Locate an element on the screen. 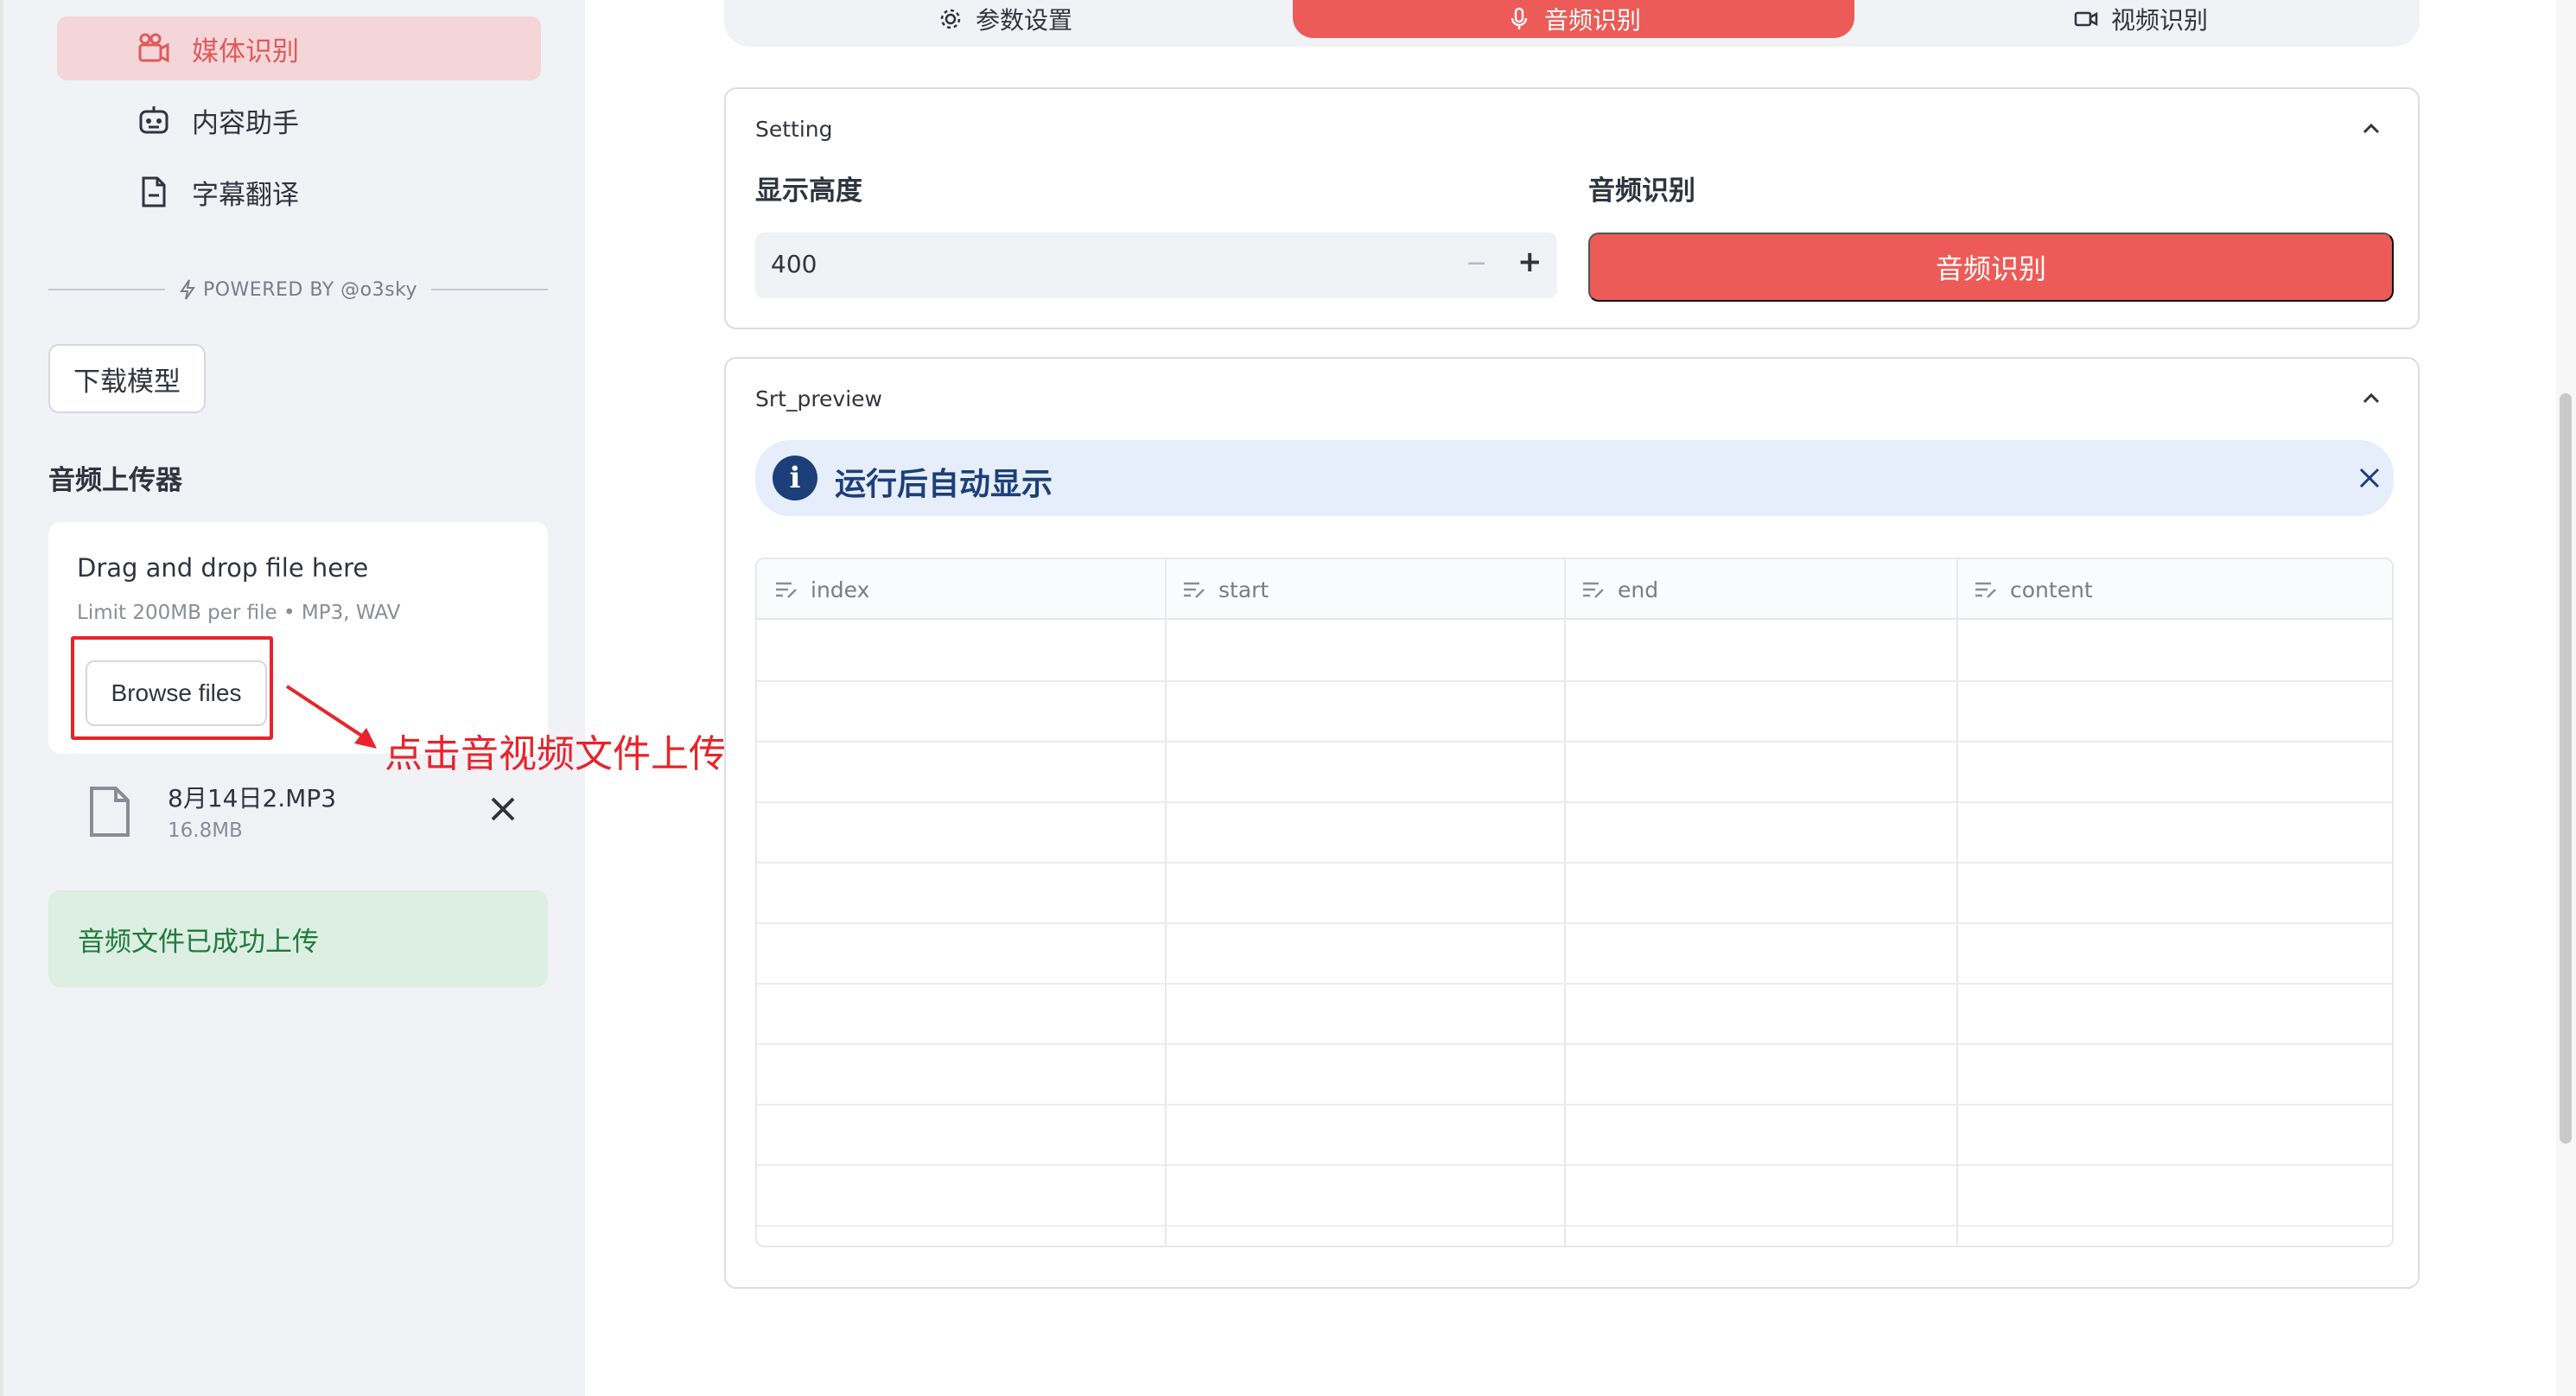 The image size is (2576, 1396). page-scrollbar-thumb is located at coordinates (2566, 769).